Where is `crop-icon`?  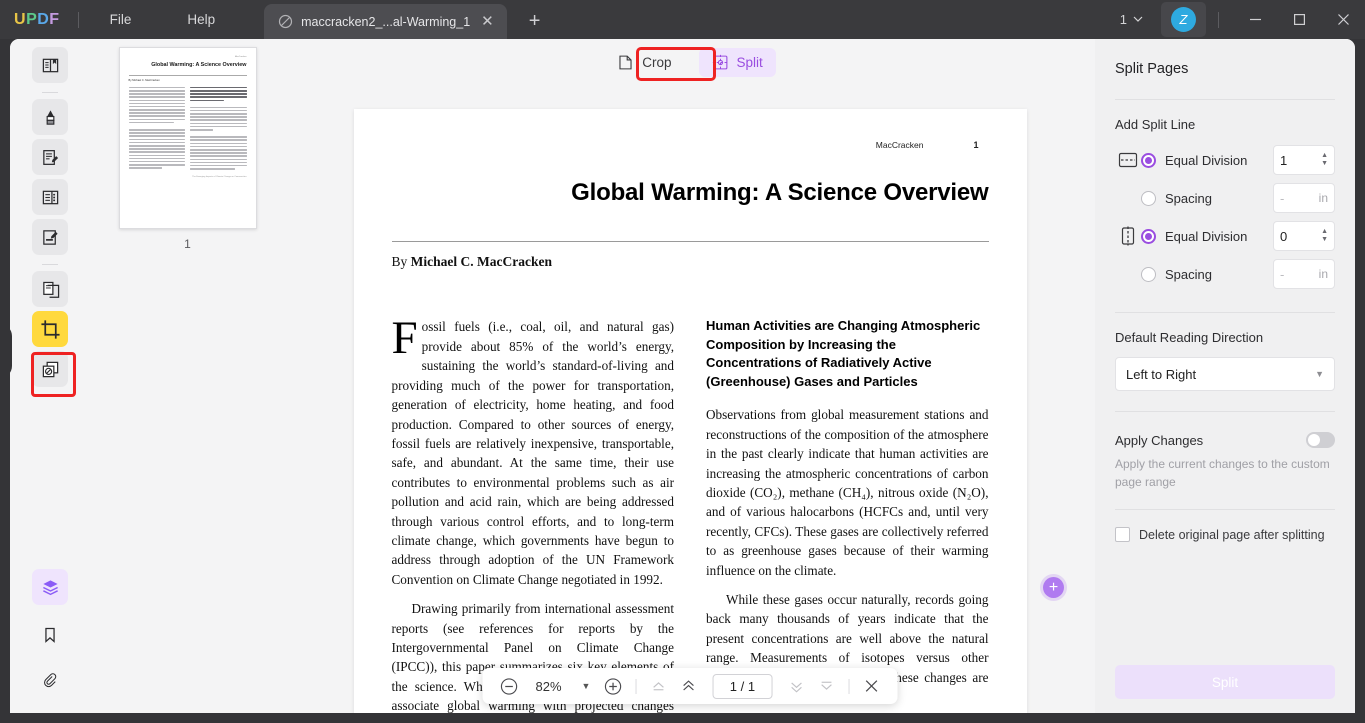 crop-icon is located at coordinates (50, 329).